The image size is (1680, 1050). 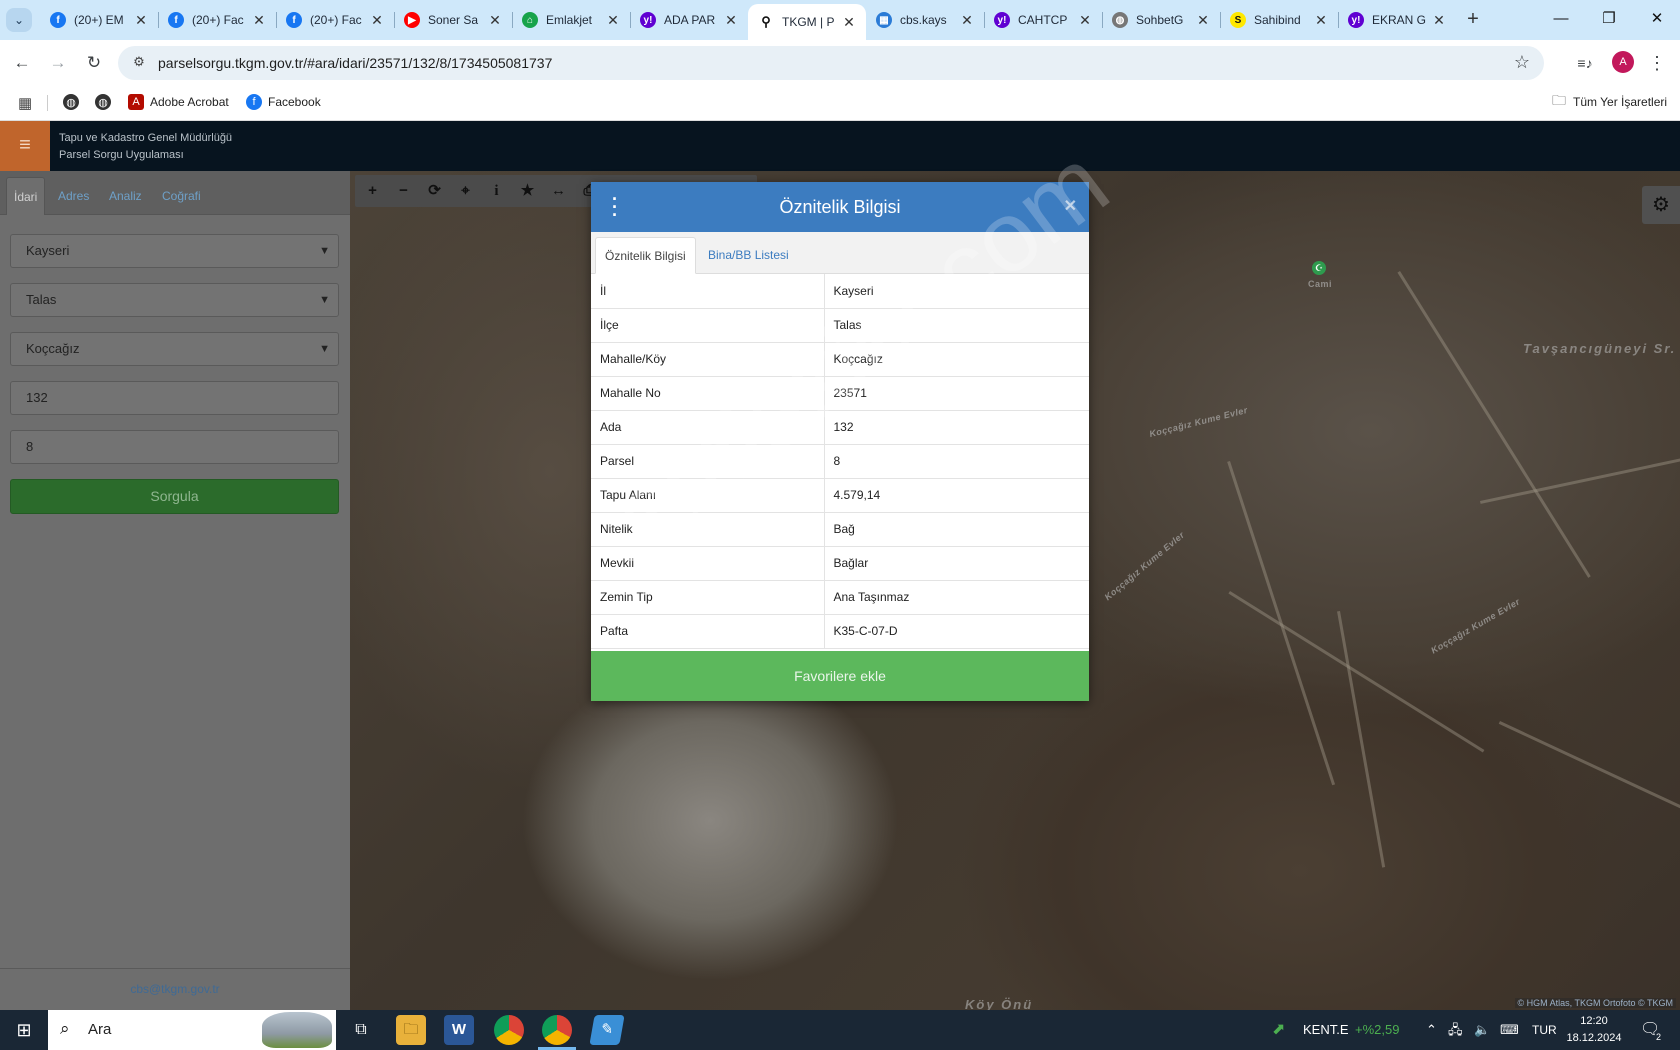 I want to click on browser-tab: ▶ Soner Sa ✕, so click(x=453, y=20).